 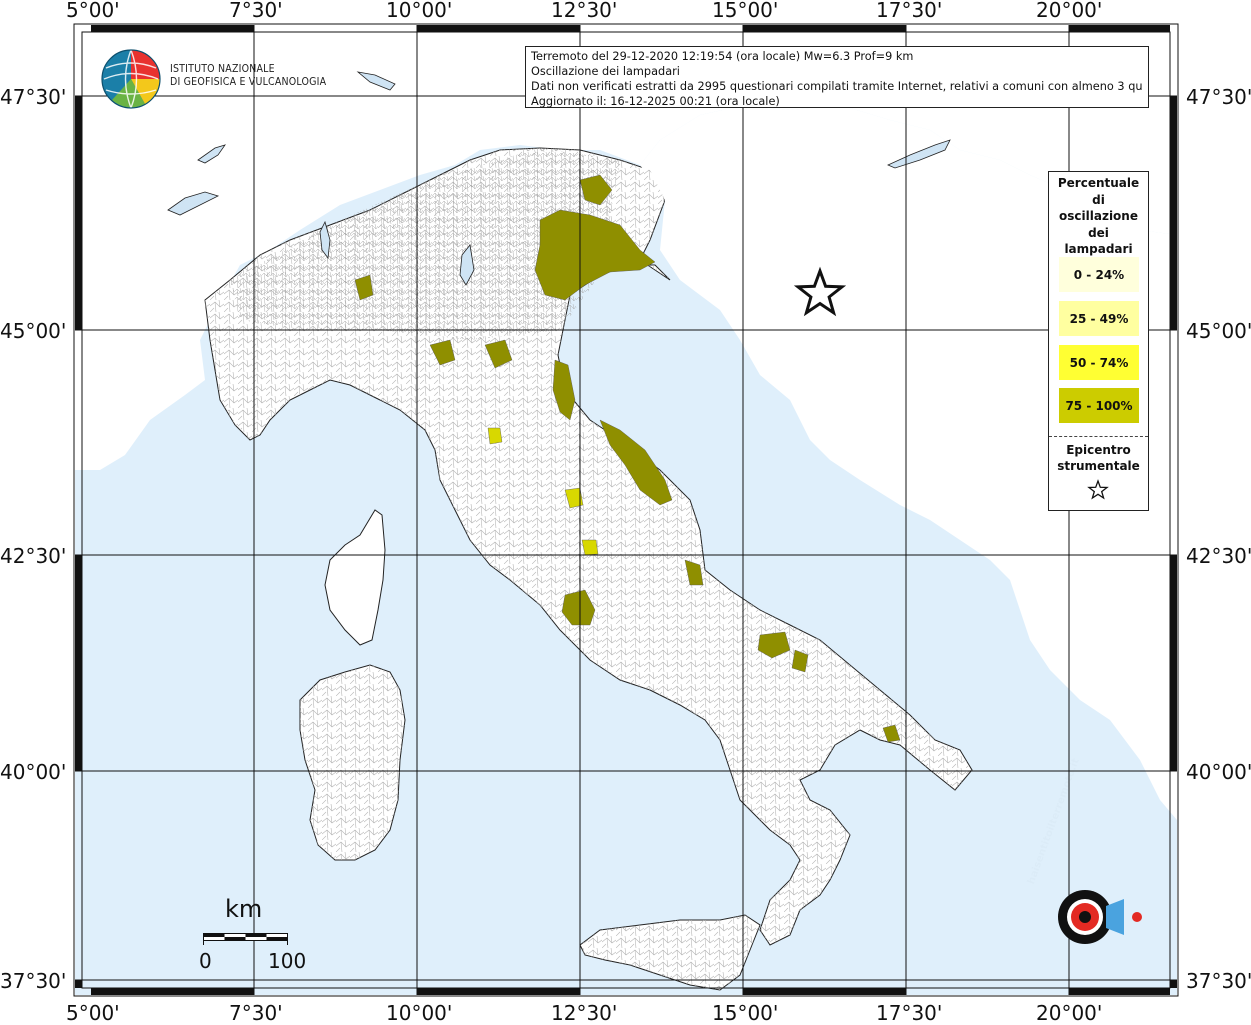 What do you see at coordinates (1098, 489) in the screenshot?
I see `legend-star-icon` at bounding box center [1098, 489].